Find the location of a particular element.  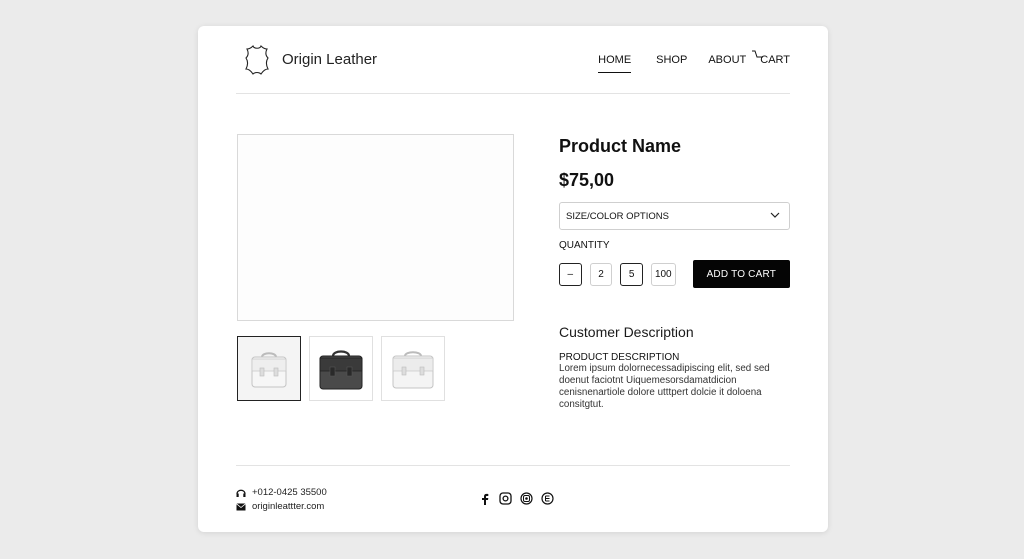

email-address: originleattter.com is located at coordinates (288, 506).